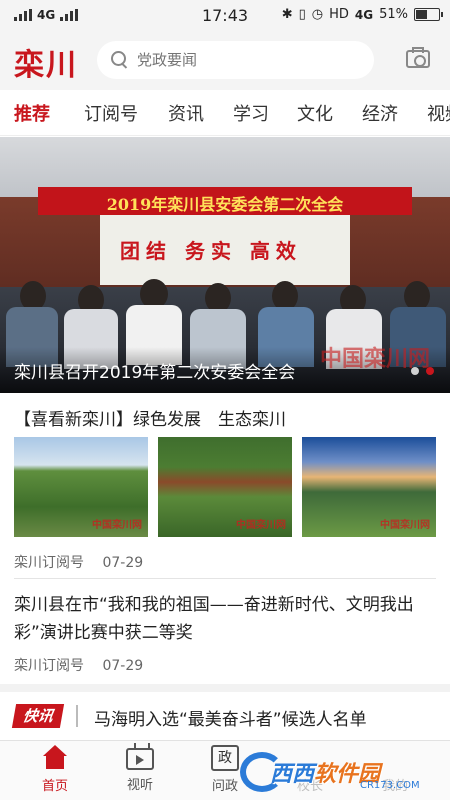 The image size is (450, 800). I want to click on section-gap, so click(225, 688).